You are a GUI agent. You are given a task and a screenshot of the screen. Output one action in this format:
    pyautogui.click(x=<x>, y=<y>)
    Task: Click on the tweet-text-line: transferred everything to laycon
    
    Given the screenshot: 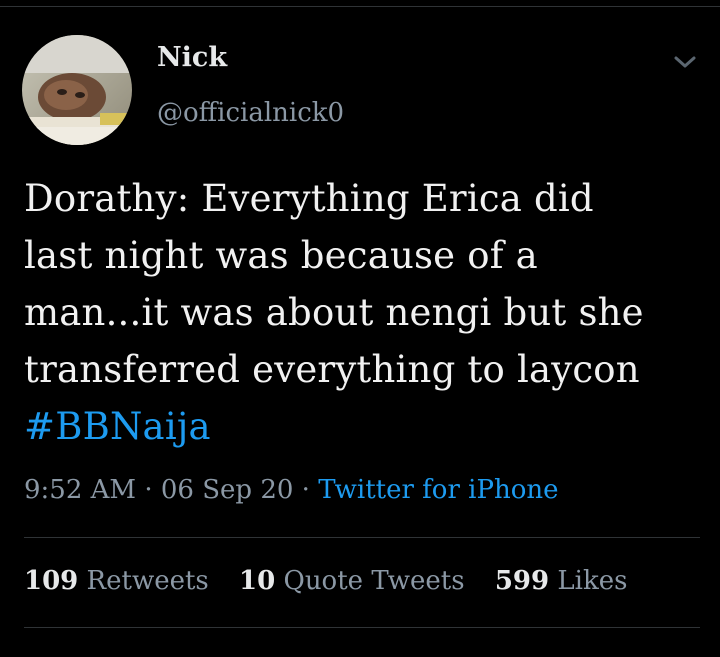 What is the action you would take?
    pyautogui.click(x=332, y=369)
    